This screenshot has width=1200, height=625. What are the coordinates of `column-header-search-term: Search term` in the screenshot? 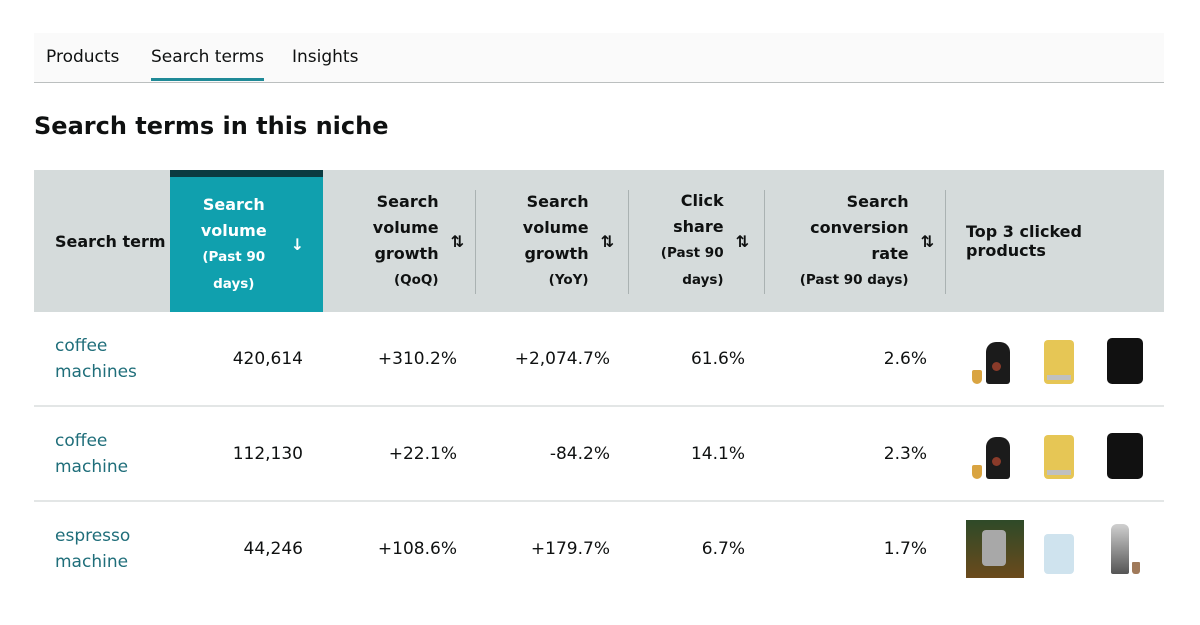 It's located at (115, 241).